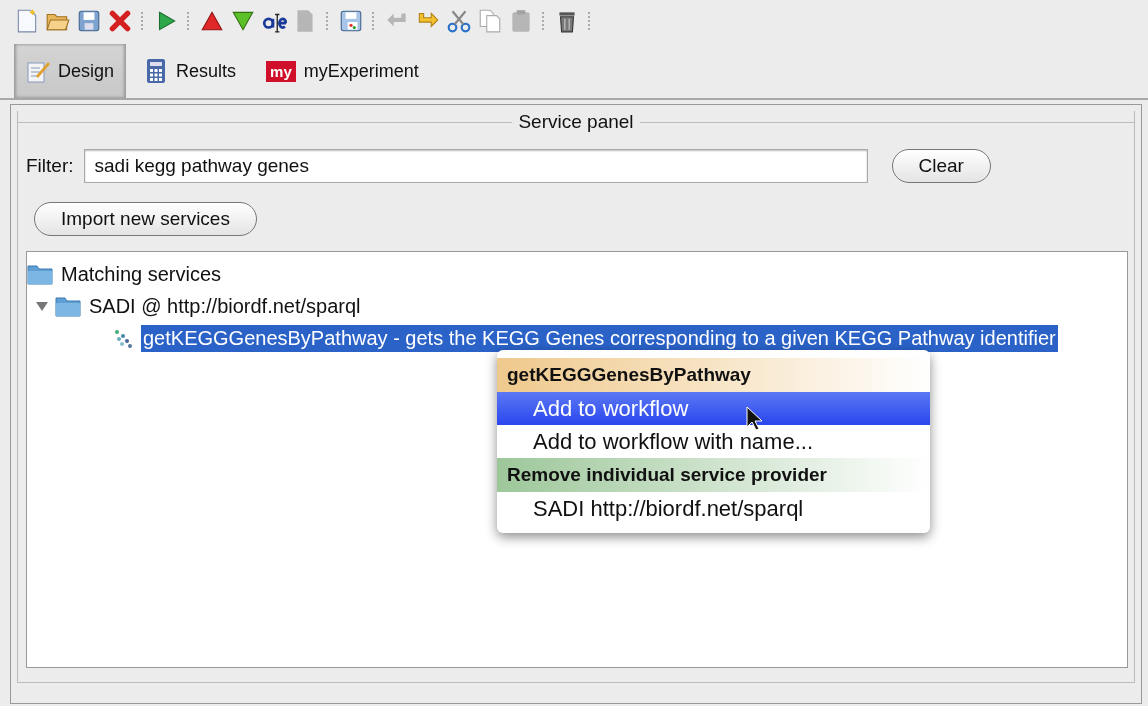  Describe the element at coordinates (576, 122) in the screenshot. I see `panel-title: Service panel` at that location.